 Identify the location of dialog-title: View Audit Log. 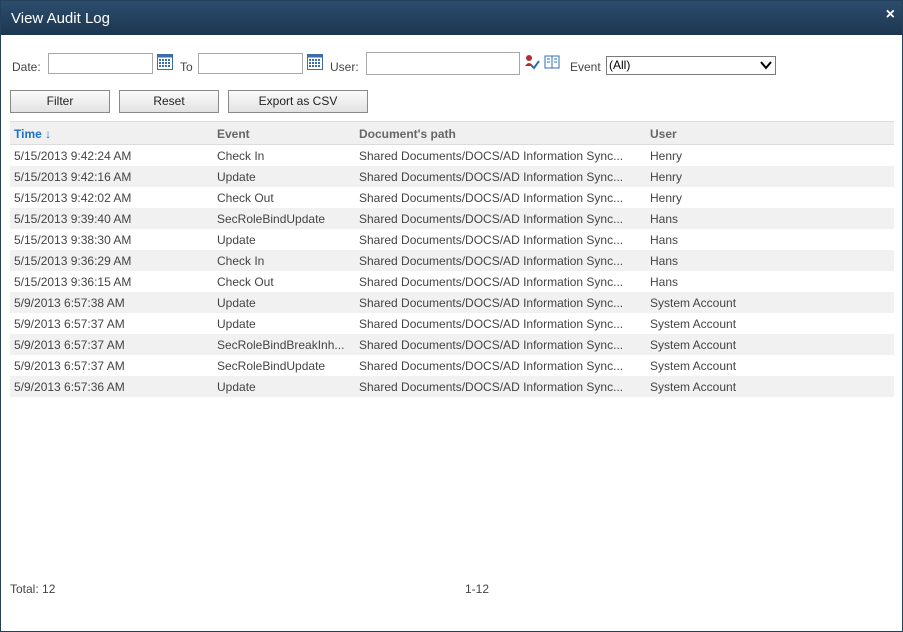
(60, 18).